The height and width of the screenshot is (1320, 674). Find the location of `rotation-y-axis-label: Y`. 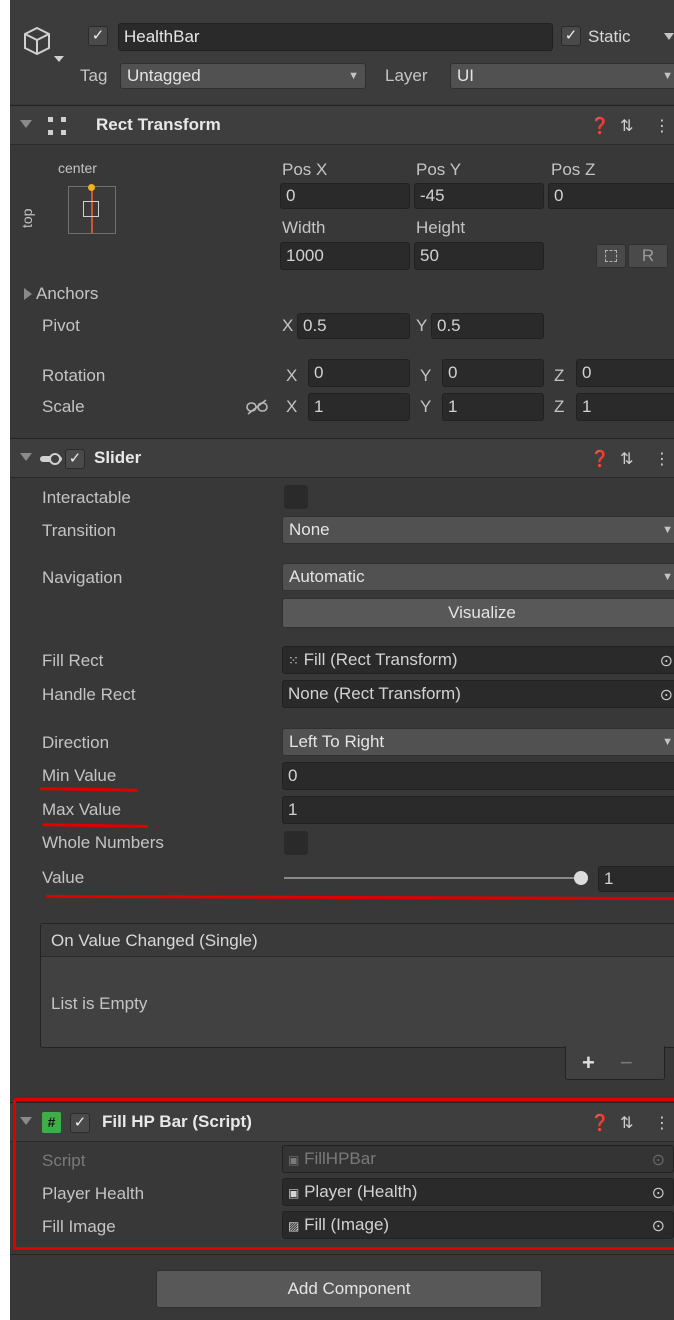

rotation-y-axis-label: Y is located at coordinates (426, 375).